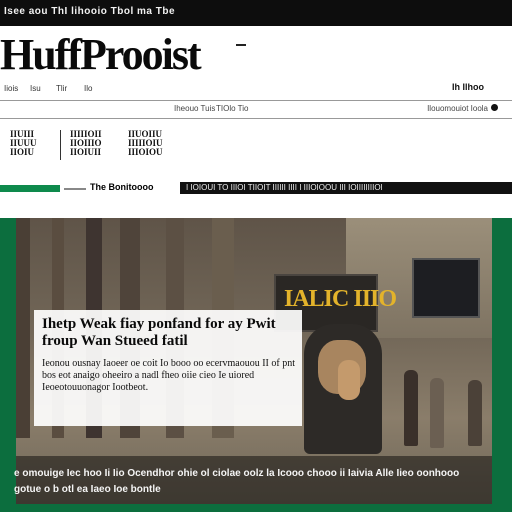  Describe the element at coordinates (446, 288) in the screenshot. I see `photo-screen` at that location.